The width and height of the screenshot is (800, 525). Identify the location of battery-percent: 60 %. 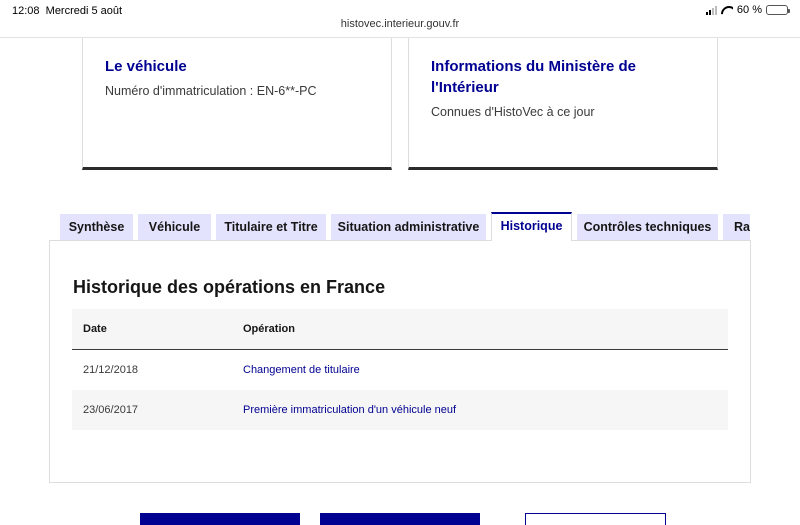
(749, 10).